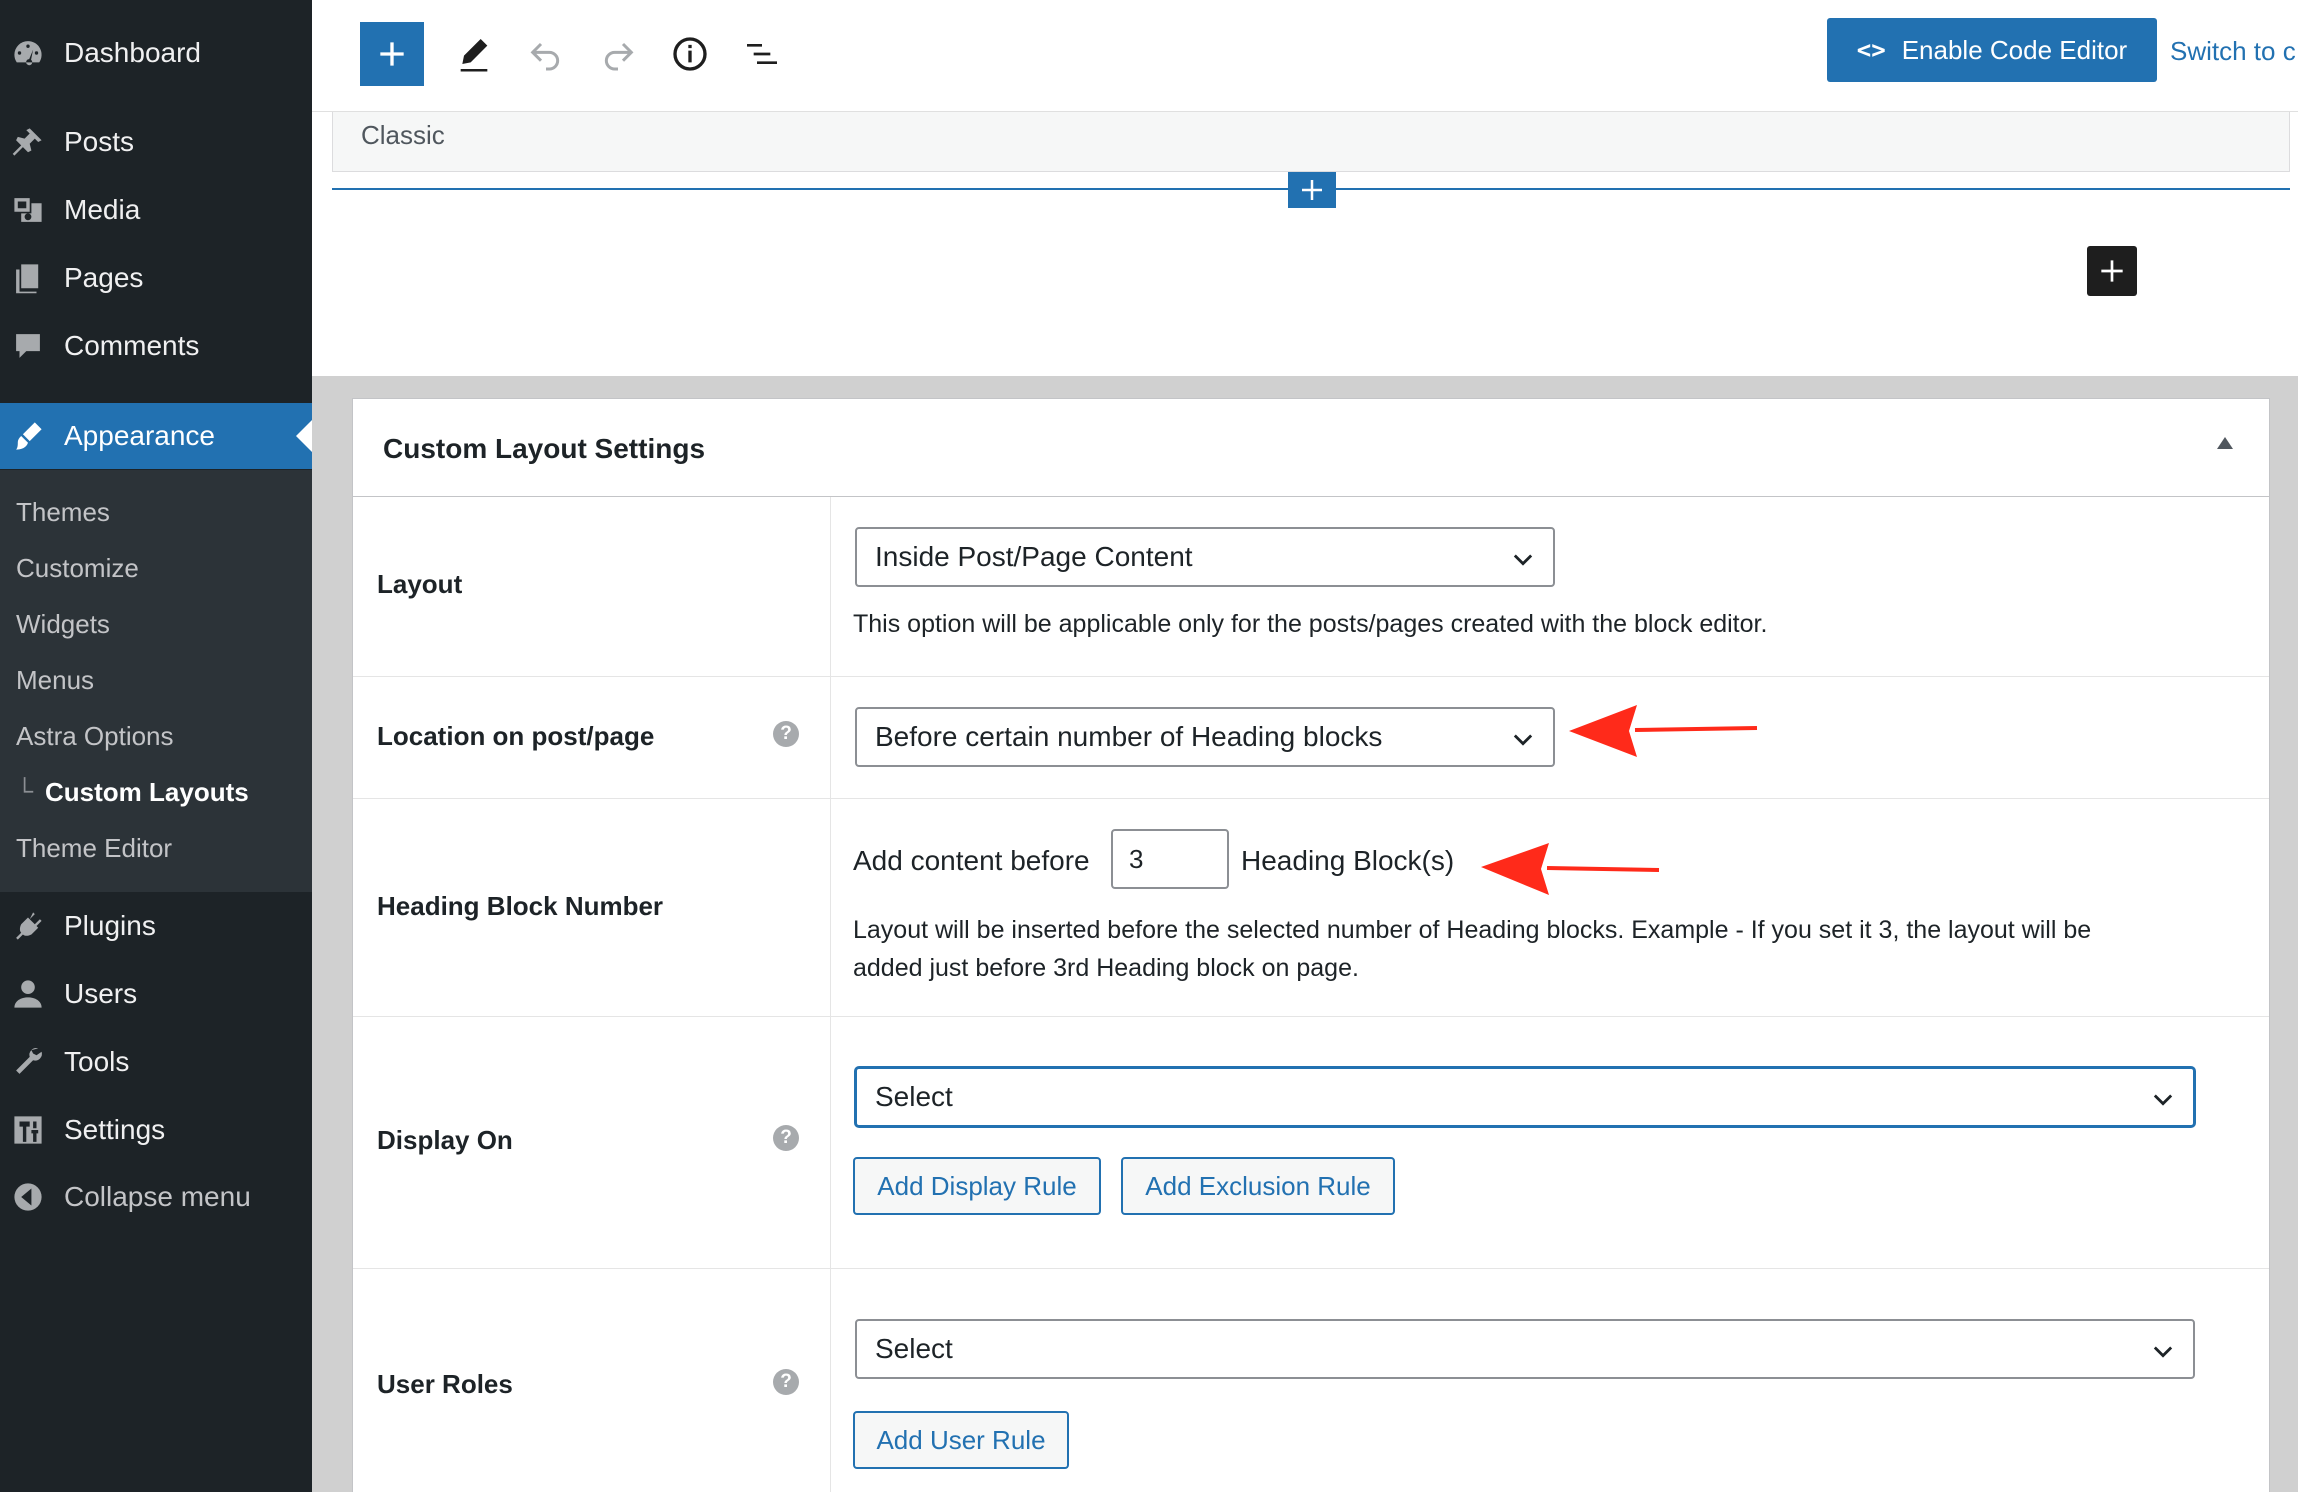 The image size is (2298, 1492). What do you see at coordinates (977, 1186) in the screenshot?
I see `add-display-rule-button: Add Display Rule` at bounding box center [977, 1186].